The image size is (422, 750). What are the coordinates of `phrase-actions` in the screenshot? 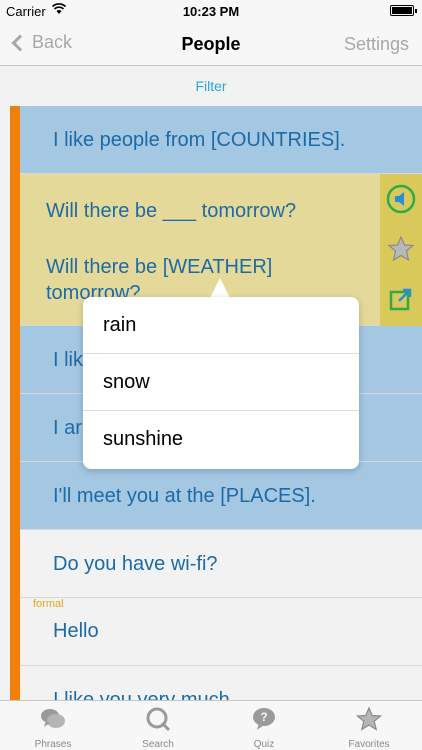 It's located at (401, 250).